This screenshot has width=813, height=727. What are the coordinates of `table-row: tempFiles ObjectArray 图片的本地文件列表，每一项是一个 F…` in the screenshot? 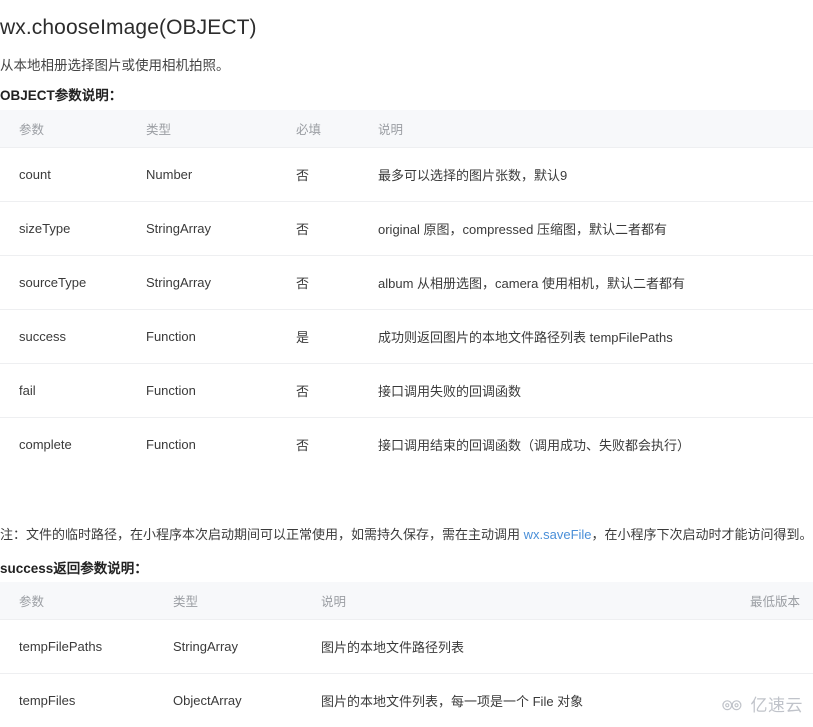 It's located at (406, 699).